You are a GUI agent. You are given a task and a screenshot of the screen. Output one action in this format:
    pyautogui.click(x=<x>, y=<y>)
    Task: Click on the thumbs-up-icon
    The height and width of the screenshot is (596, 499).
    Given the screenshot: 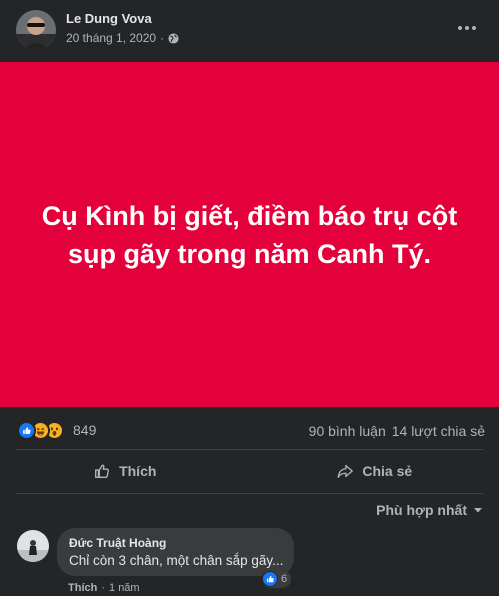 What is the action you would take?
    pyautogui.click(x=102, y=471)
    